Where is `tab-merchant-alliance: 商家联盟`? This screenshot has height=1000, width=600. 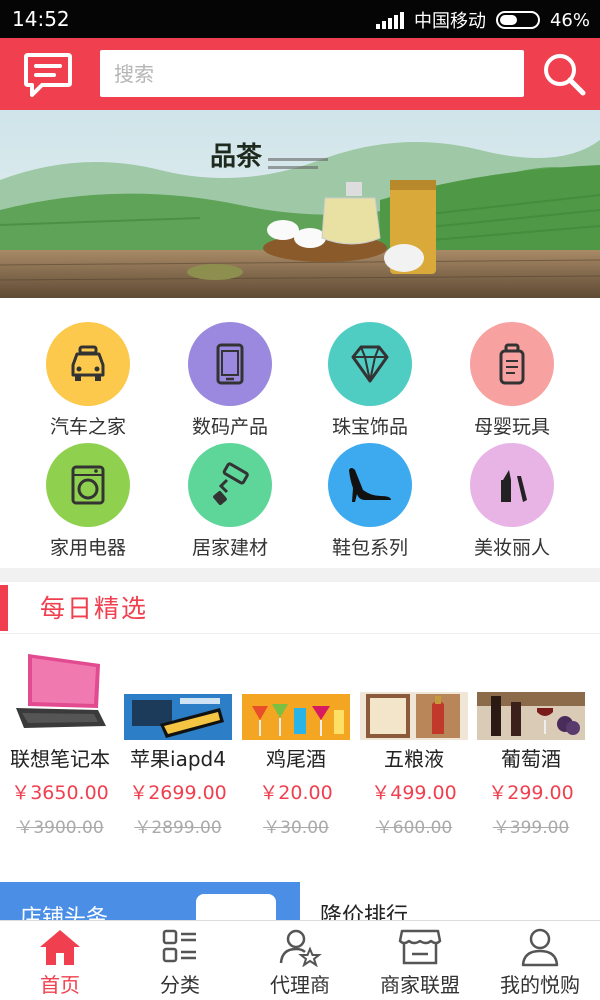 tab-merchant-alliance: 商家联盟 is located at coordinates (420, 960).